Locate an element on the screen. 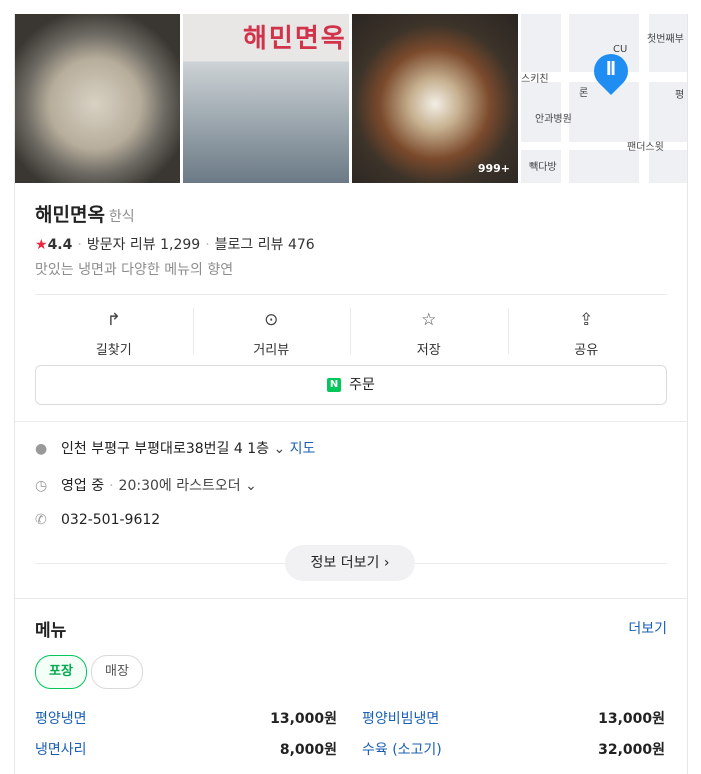  map-label: 스키친 is located at coordinates (535, 79).